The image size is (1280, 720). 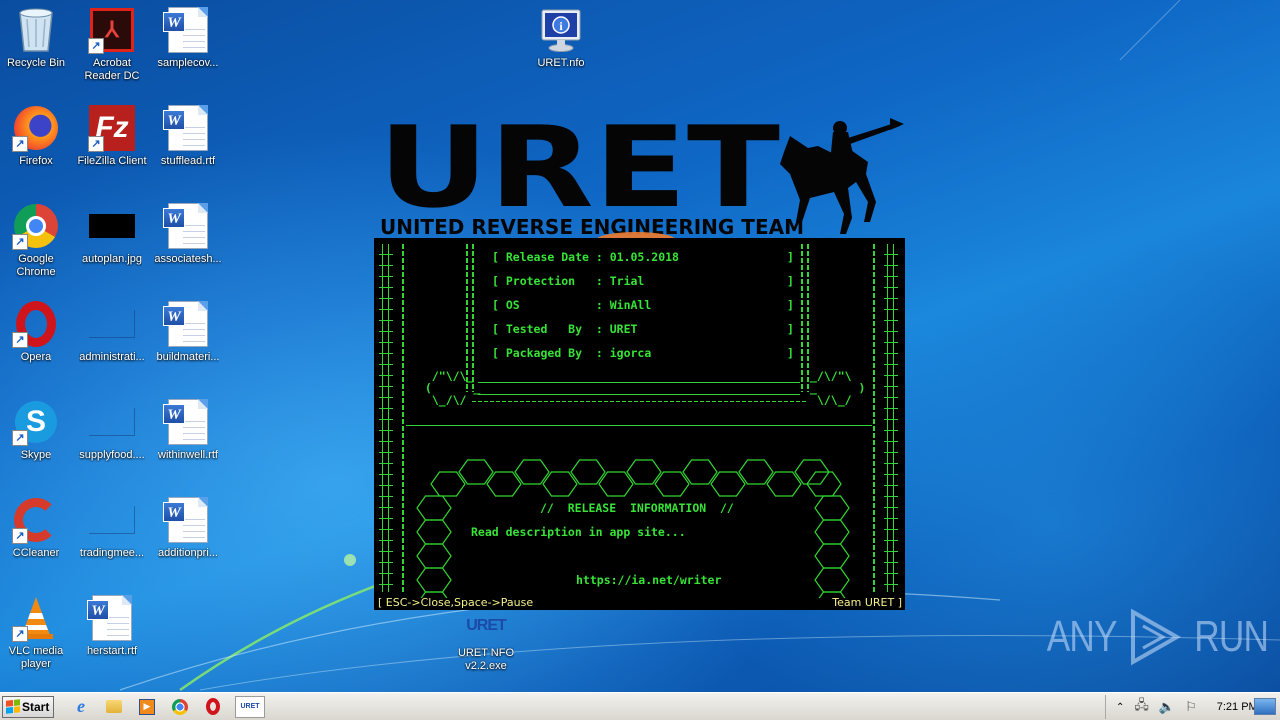 I want to click on desktop-icon-vlc: ↗ VLC media player, so click(x=37, y=632).